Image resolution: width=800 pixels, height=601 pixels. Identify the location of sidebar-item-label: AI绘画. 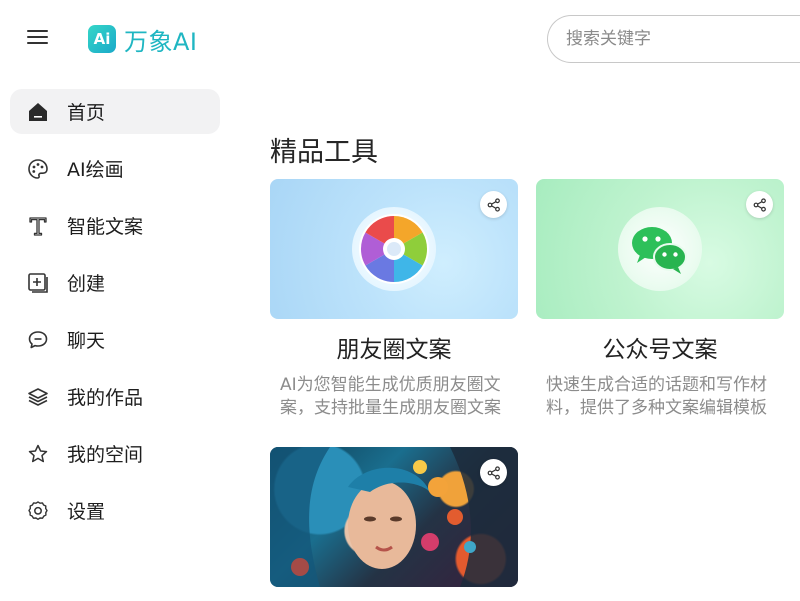
(95, 170).